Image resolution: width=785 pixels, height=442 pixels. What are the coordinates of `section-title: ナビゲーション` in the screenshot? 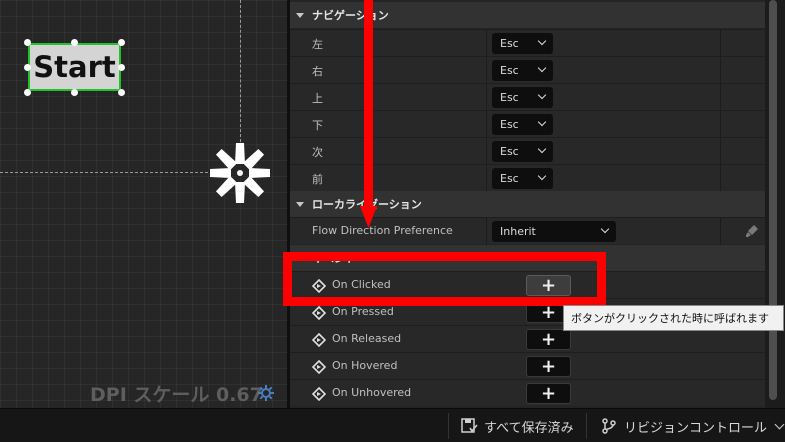 It's located at (350, 15).